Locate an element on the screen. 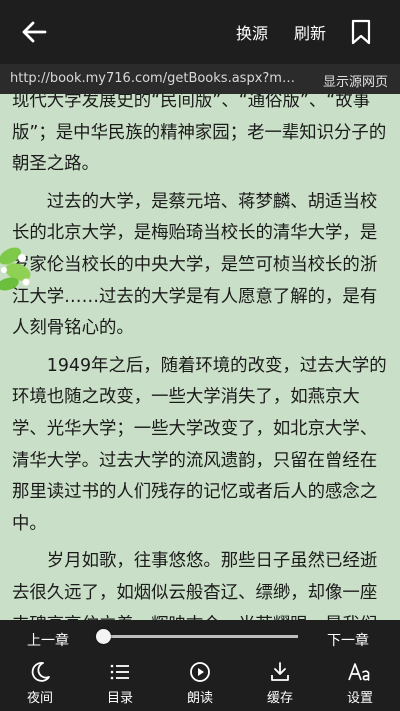 This screenshot has height=711, width=400. read-aloud-button: 朗读 is located at coordinates (200, 684).